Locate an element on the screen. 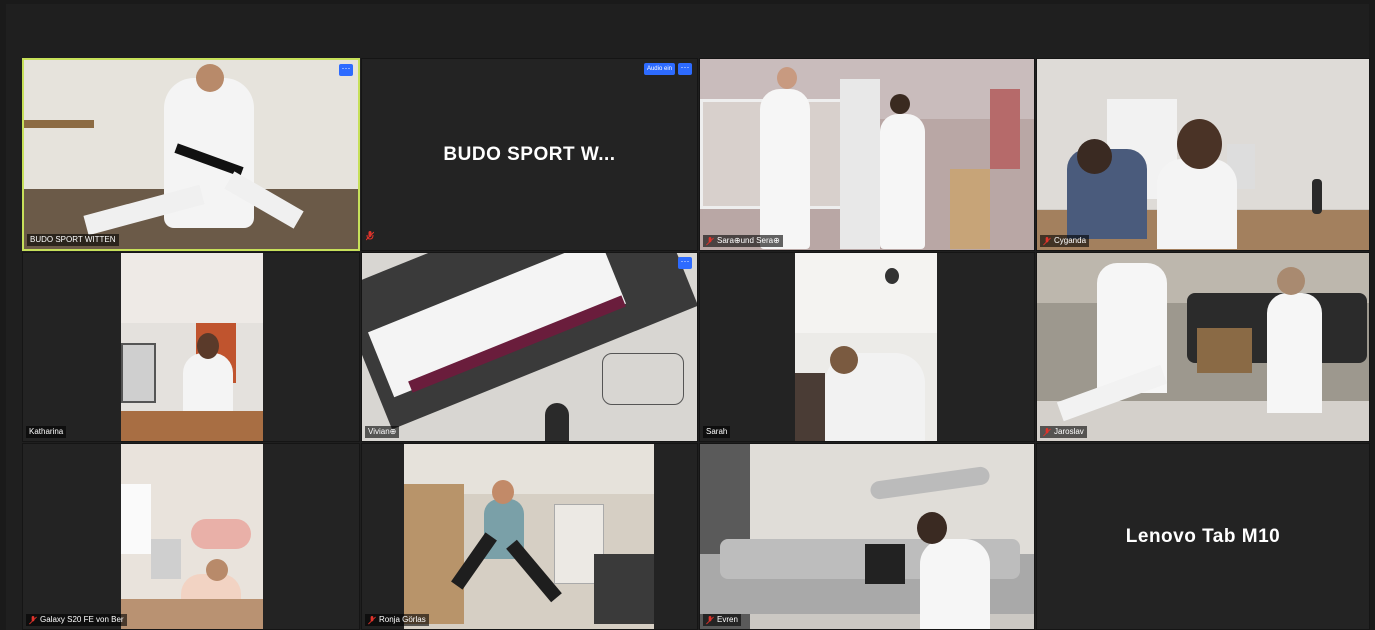 The image size is (1375, 630). participant-name-tag: Sara⊕und Sera⊕ is located at coordinates (743, 241).